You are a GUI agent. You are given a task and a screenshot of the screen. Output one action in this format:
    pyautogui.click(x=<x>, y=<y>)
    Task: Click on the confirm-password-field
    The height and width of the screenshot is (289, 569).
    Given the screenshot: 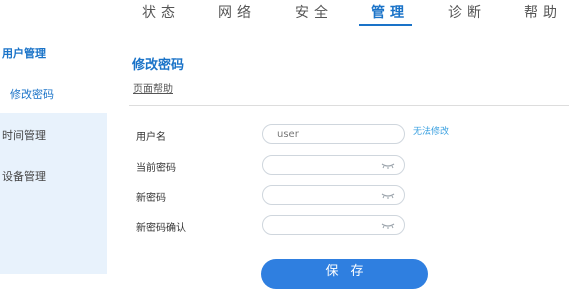 What is the action you would take?
    pyautogui.click(x=333, y=225)
    